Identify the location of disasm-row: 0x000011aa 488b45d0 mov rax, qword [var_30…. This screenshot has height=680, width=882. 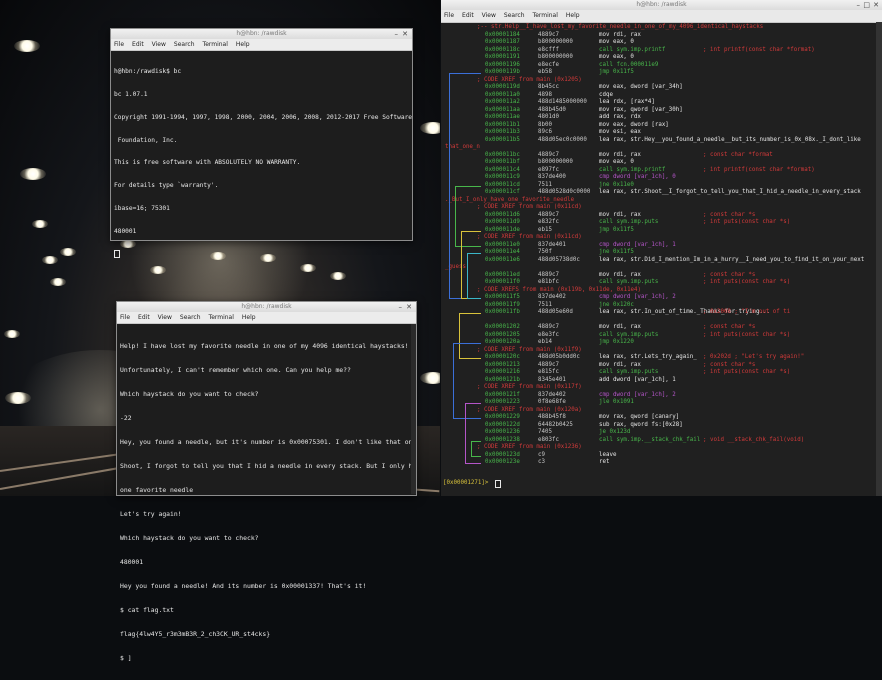
(658, 111).